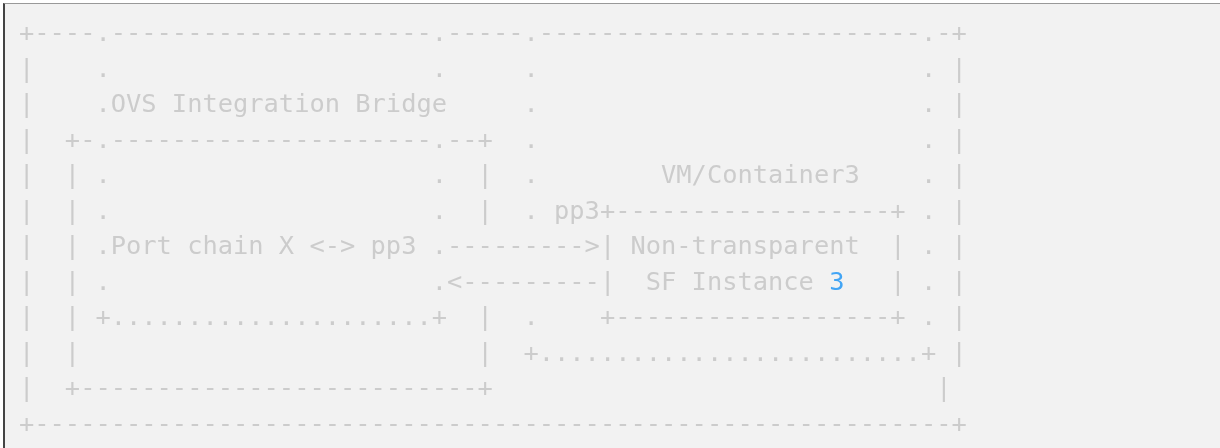  I want to click on code-line: | | | +.........................+ |, so click(493, 352).